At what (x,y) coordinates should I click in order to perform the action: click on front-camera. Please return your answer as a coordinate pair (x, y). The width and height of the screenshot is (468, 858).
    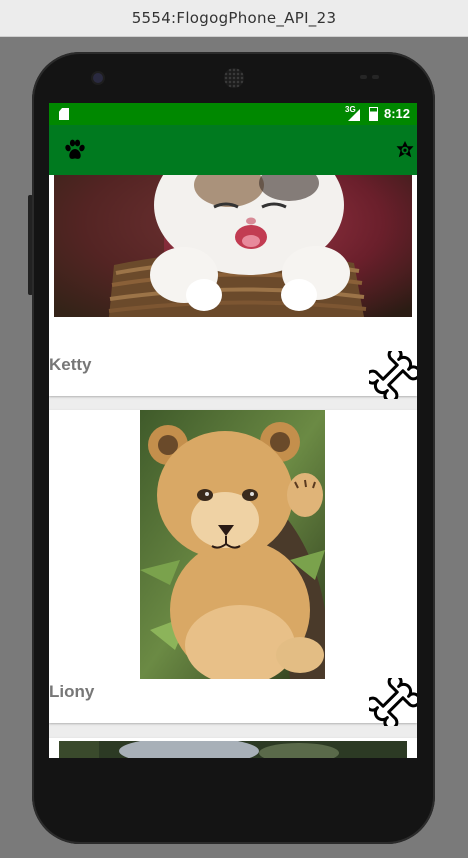
    Looking at the image, I should click on (98, 78).